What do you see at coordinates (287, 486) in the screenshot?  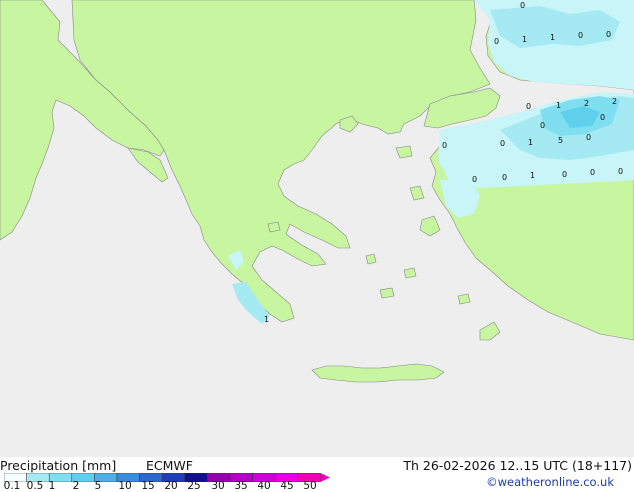 I see `color-scale-tick-label: 45` at bounding box center [287, 486].